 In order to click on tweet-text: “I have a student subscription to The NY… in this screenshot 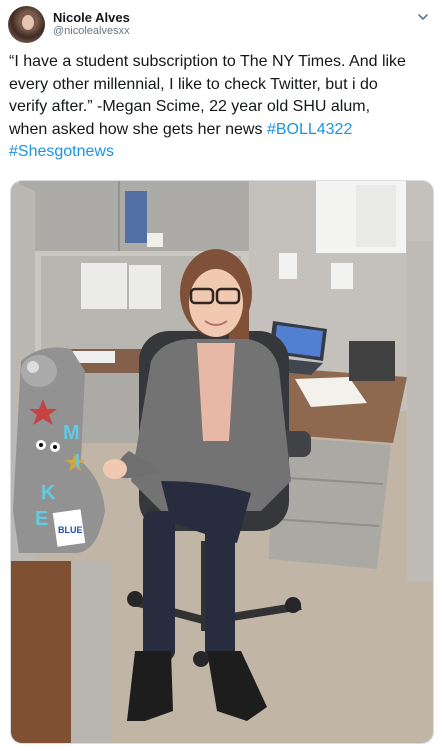, I will do `click(222, 107)`.